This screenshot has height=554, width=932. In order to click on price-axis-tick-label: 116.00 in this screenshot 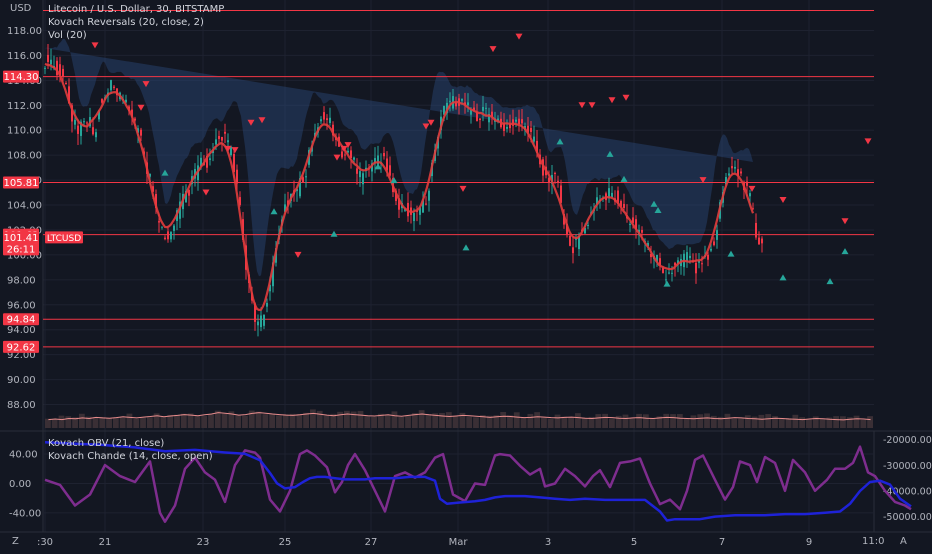, I will do `click(24, 56)`.